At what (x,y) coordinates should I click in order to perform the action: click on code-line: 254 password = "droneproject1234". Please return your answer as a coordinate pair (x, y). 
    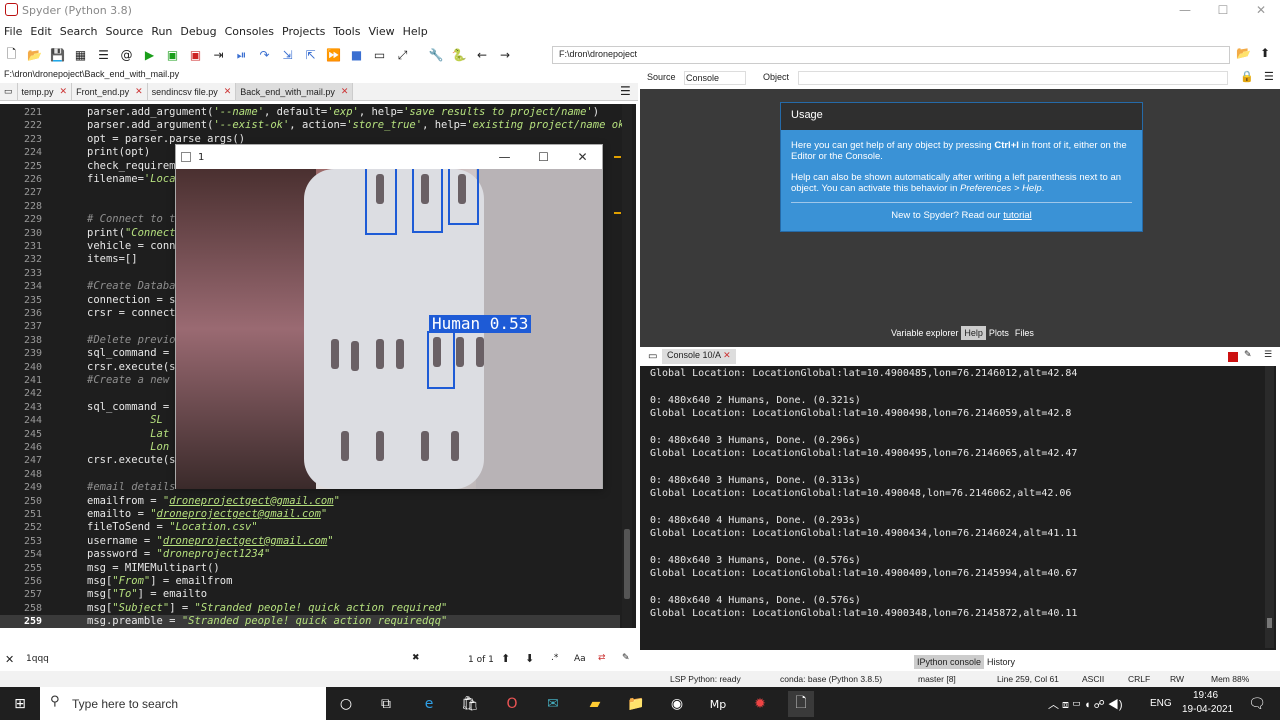
    Looking at the image, I should click on (310, 554).